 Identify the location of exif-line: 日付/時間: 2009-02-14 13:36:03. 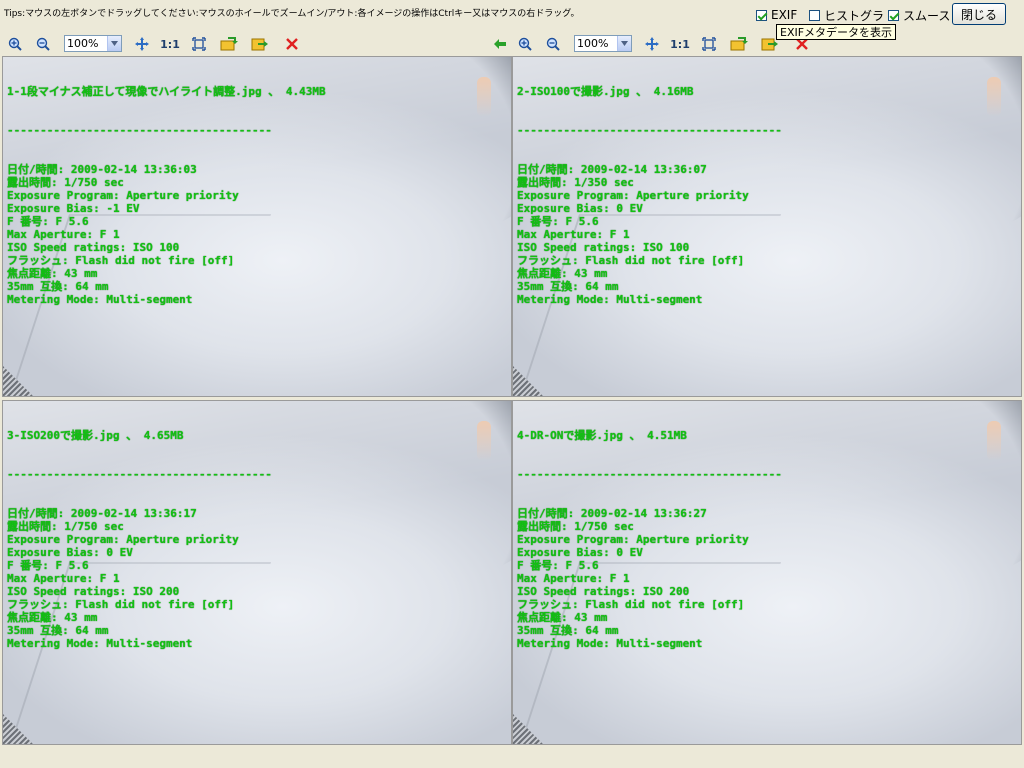
(102, 169).